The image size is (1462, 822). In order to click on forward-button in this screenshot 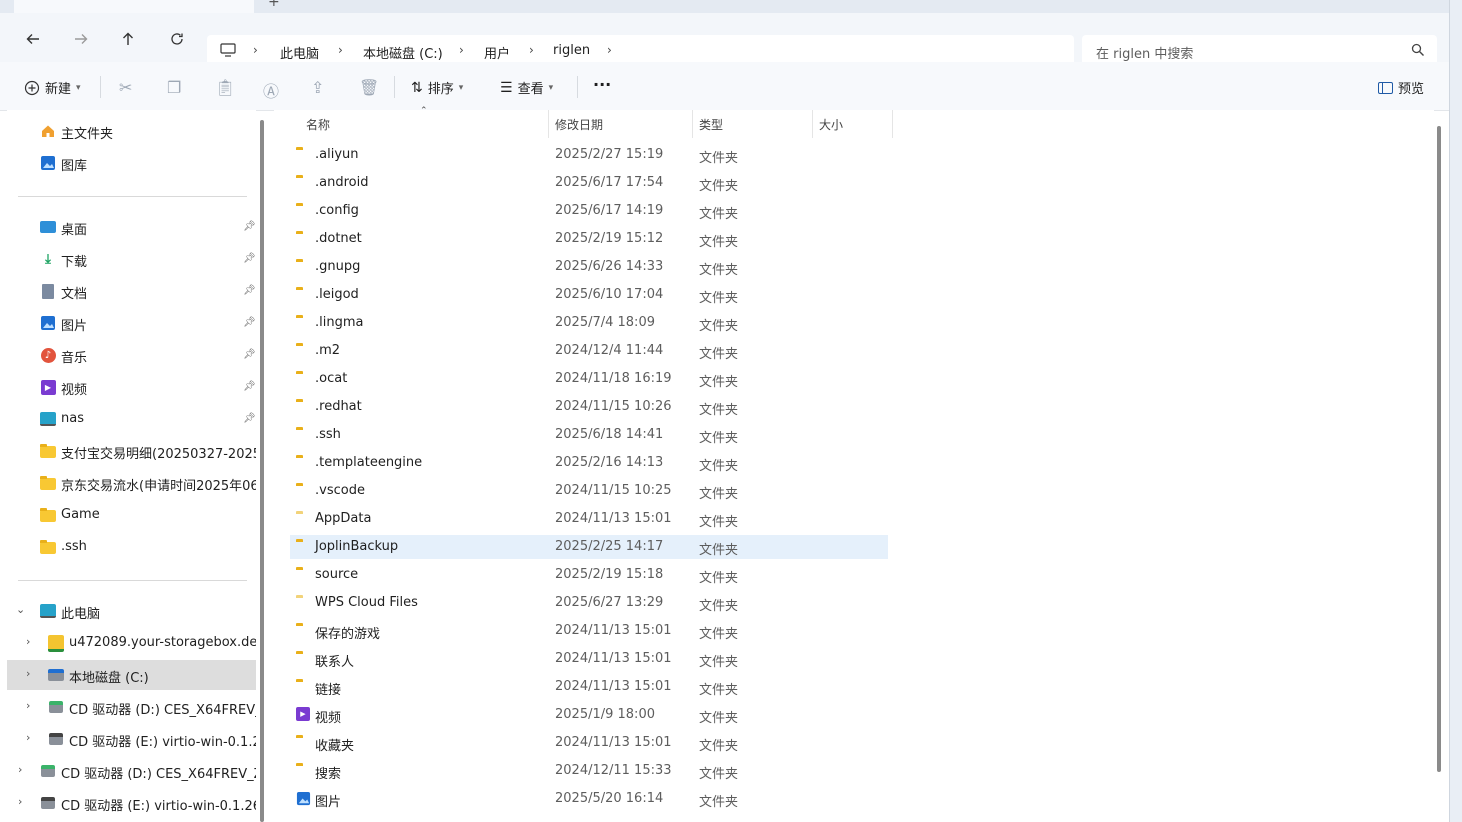, I will do `click(81, 39)`.